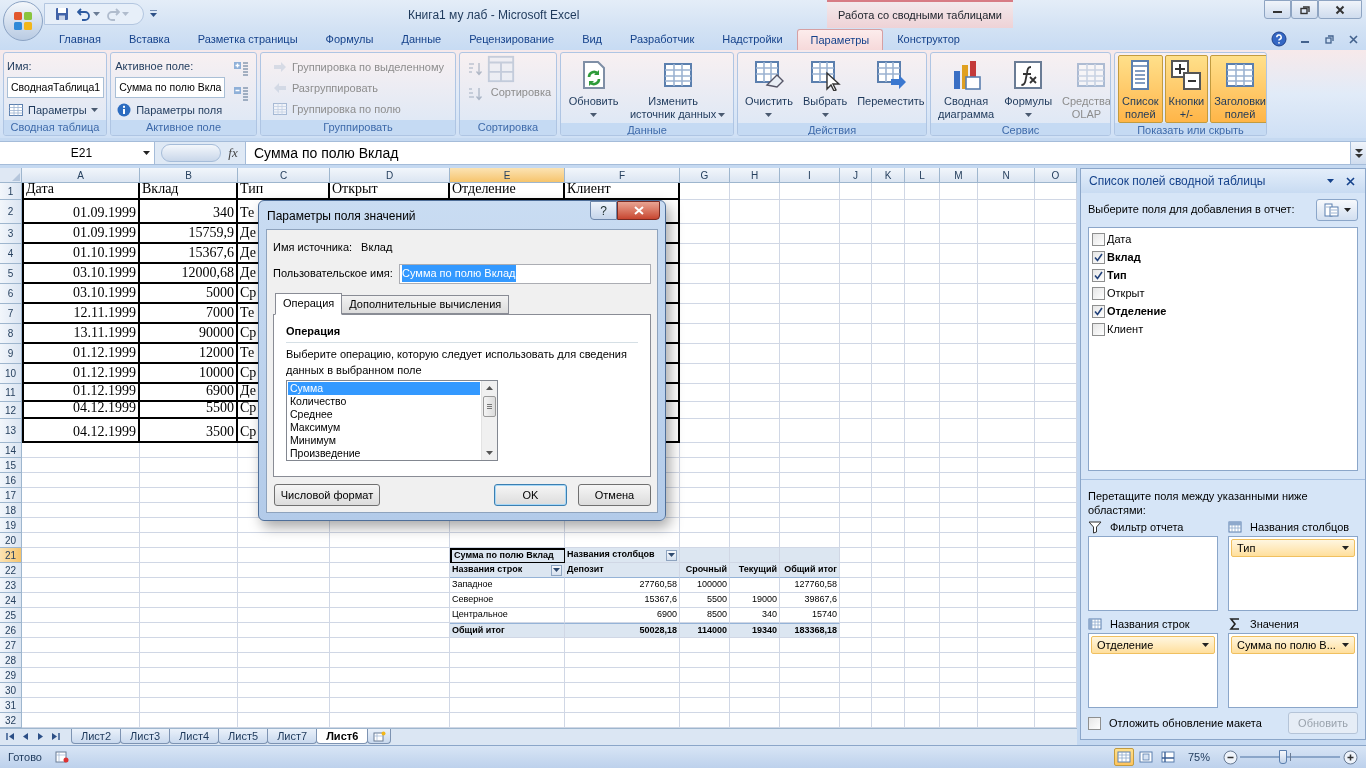 Image resolution: width=1366 pixels, height=768 pixels. What do you see at coordinates (1185, 723) in the screenshot?
I see `checkbox-label: Отложить обновление макета` at bounding box center [1185, 723].